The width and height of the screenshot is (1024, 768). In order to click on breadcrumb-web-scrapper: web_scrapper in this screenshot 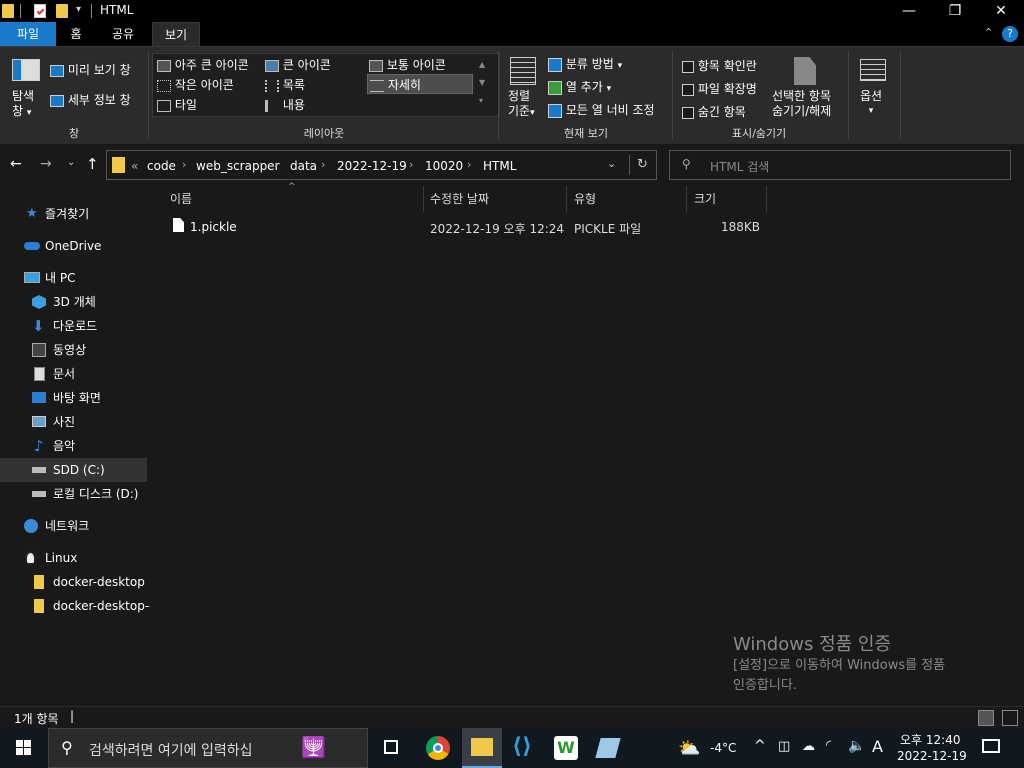, I will do `click(238, 166)`.